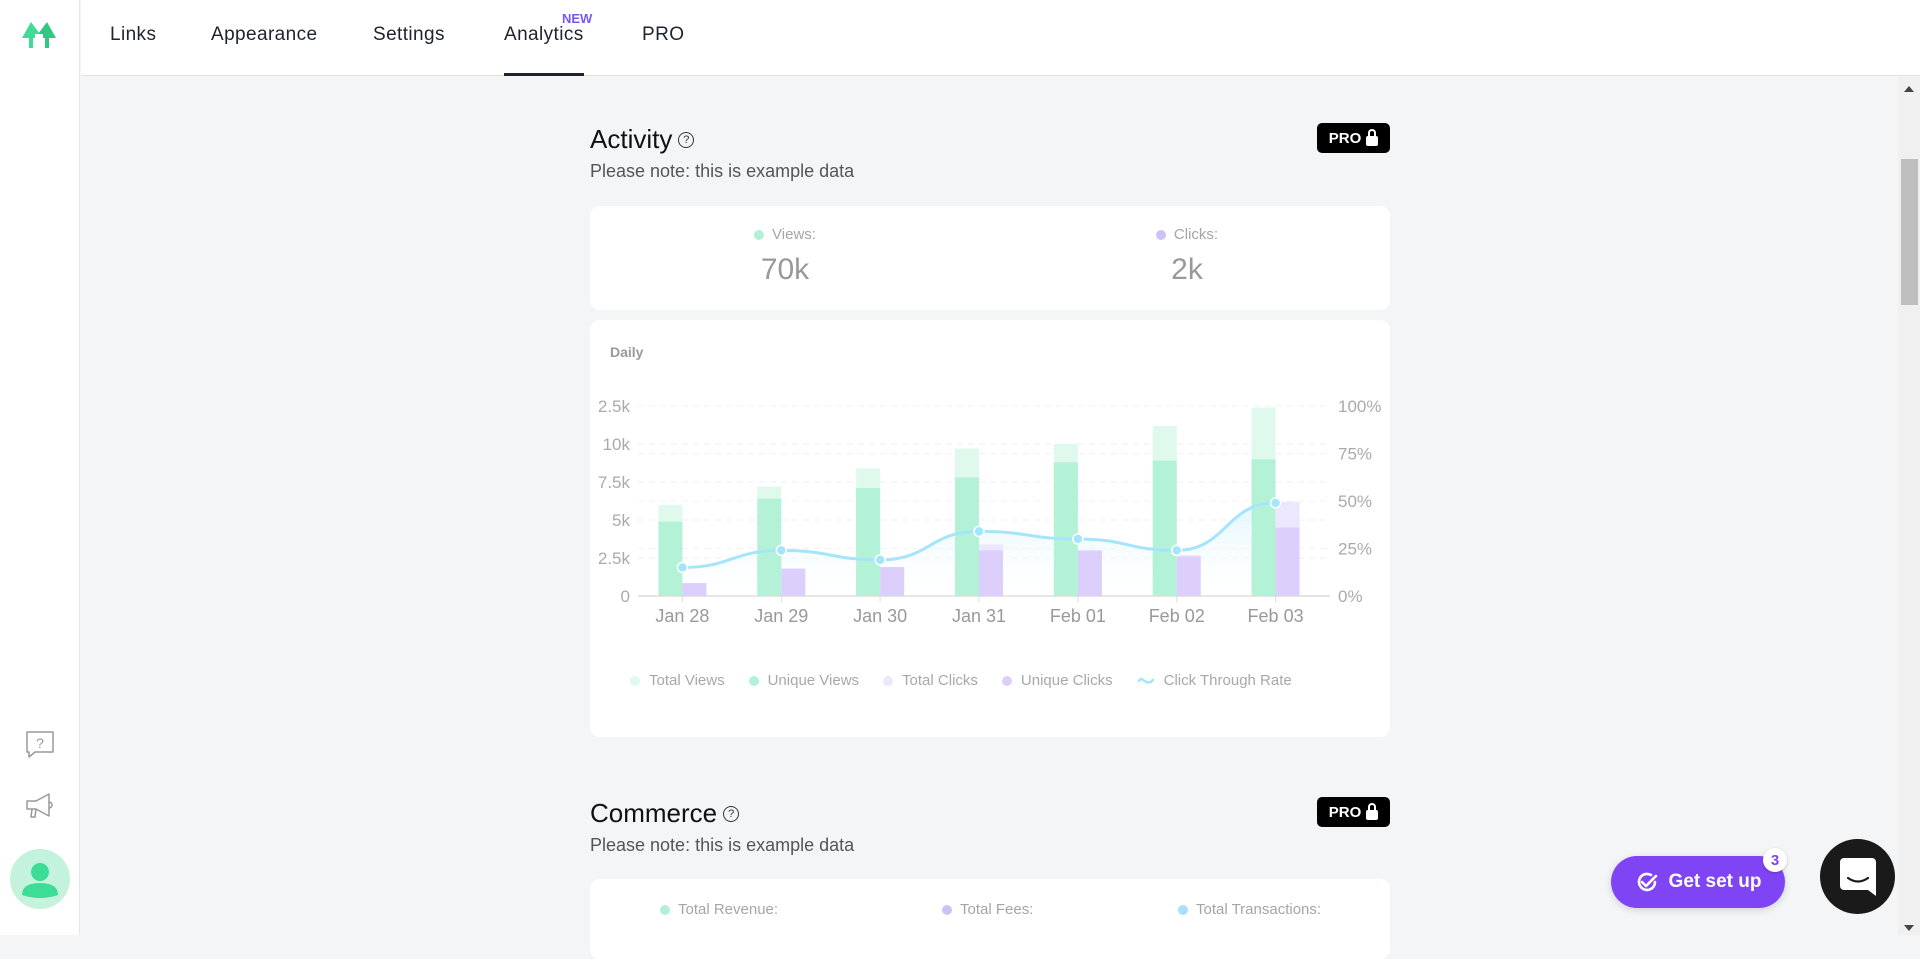  I want to click on tab-analytics: Analytics, so click(544, 35).